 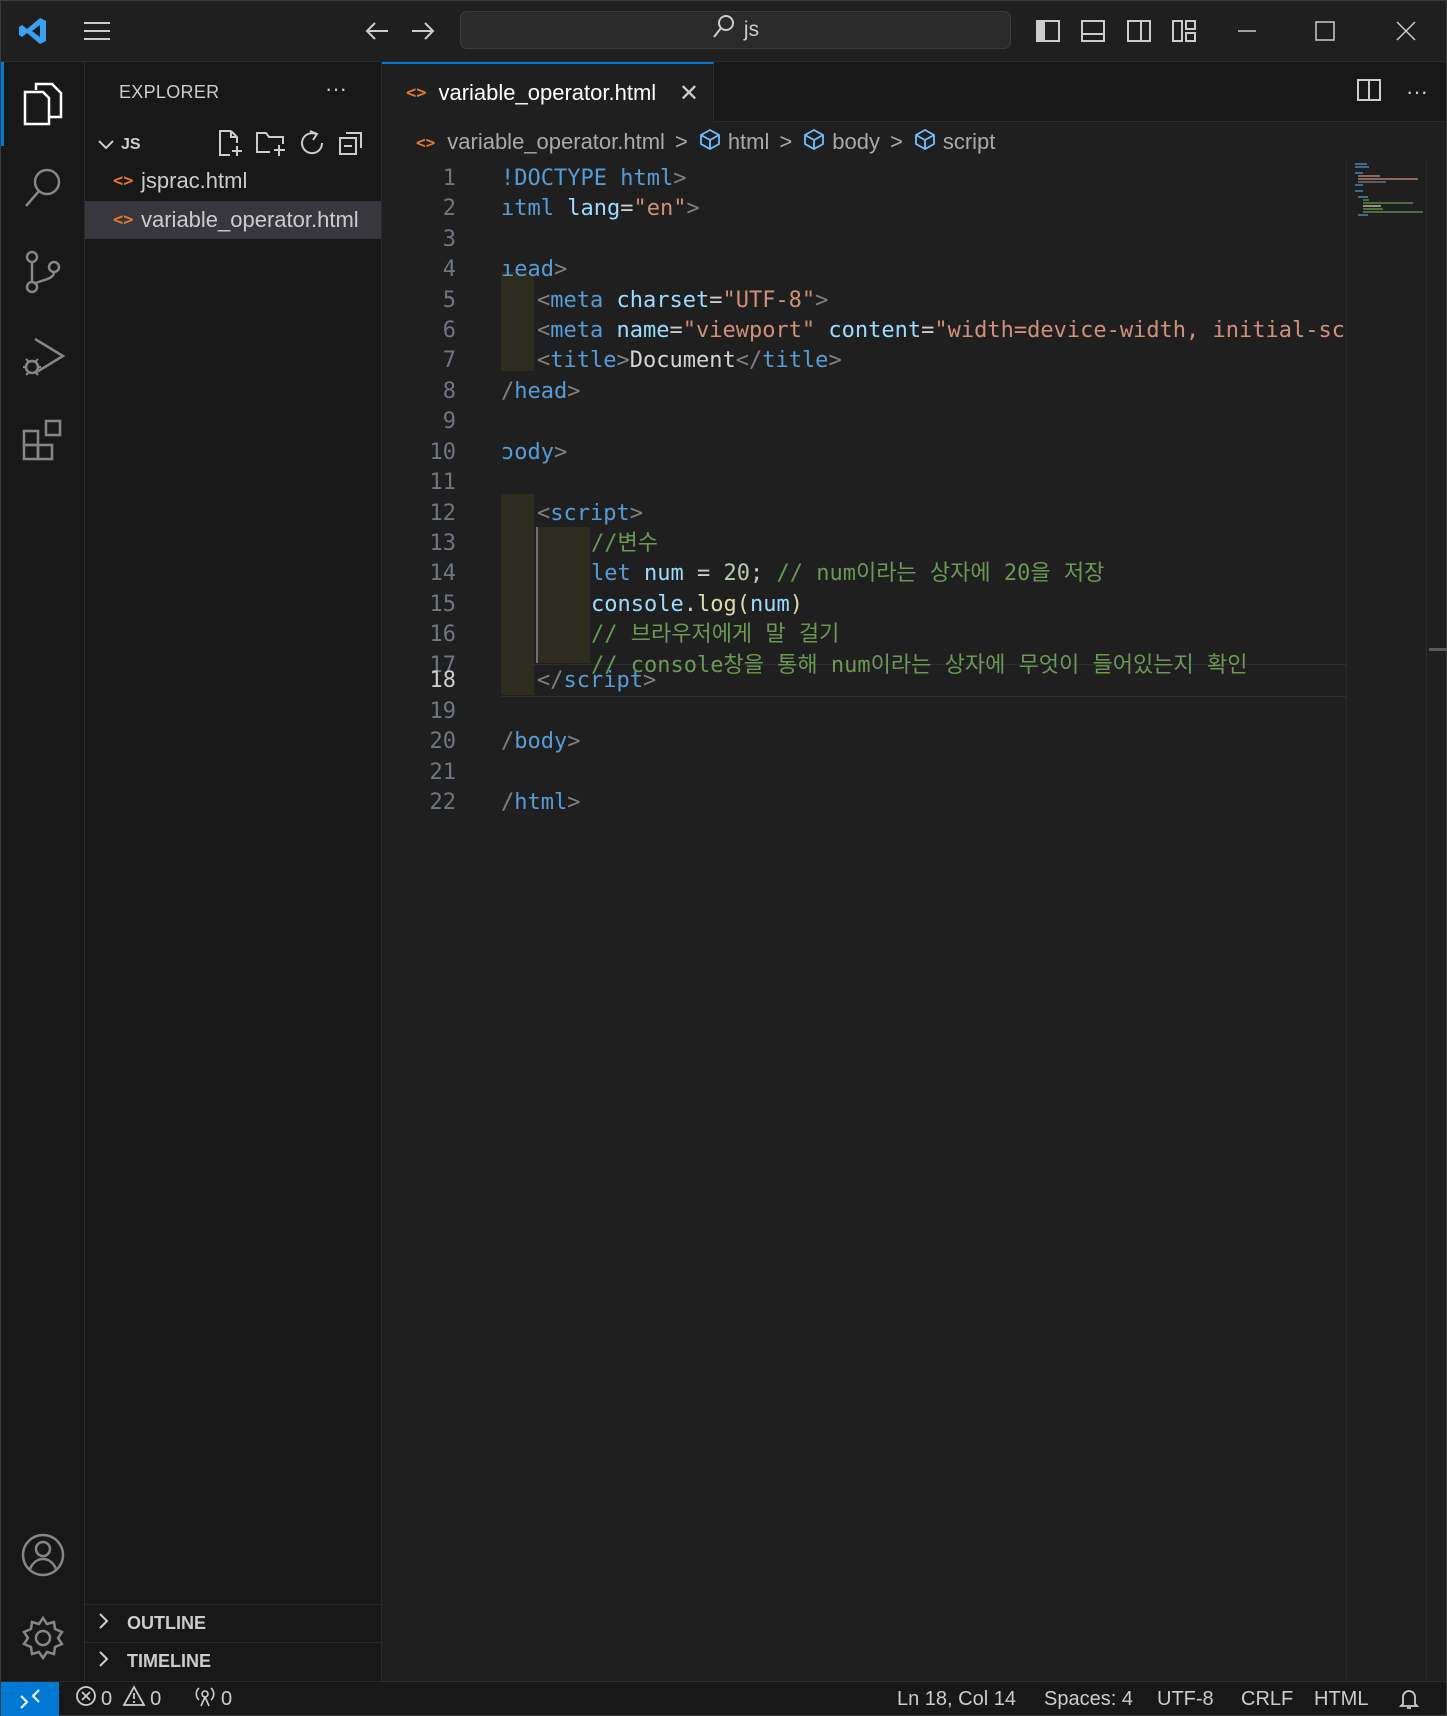 I want to click on ports-indicator: 0, so click(x=212, y=1699).